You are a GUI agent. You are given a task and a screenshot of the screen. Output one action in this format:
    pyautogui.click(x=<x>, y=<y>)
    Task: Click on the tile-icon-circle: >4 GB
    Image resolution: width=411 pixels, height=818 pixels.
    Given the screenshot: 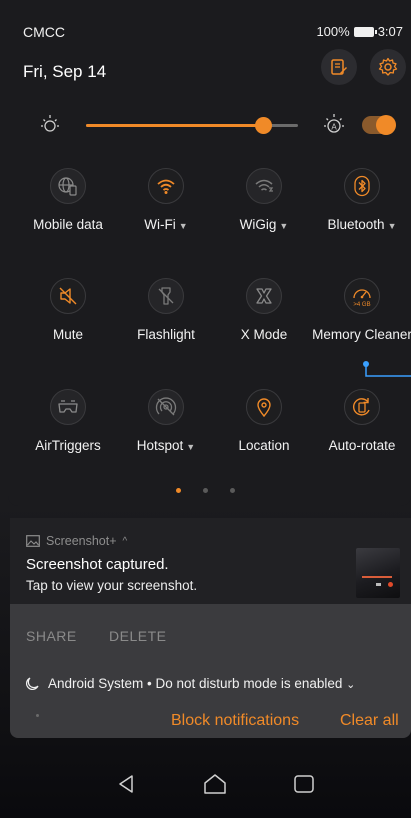 What is the action you would take?
    pyautogui.click(x=362, y=296)
    